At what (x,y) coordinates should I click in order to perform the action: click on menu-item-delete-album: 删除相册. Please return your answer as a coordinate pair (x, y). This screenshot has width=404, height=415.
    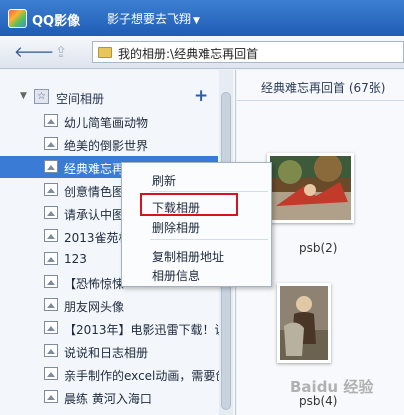
    Looking at the image, I should click on (196, 226).